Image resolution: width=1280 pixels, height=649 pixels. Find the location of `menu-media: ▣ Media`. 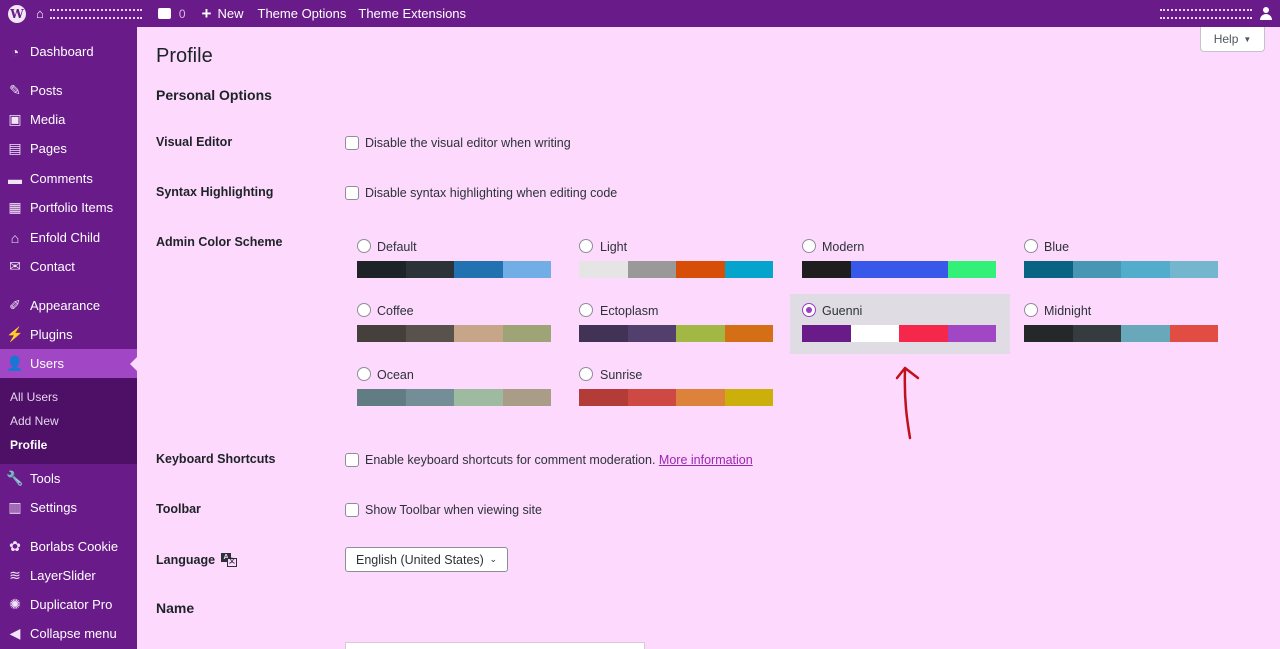

menu-media: ▣ Media is located at coordinates (68, 119).